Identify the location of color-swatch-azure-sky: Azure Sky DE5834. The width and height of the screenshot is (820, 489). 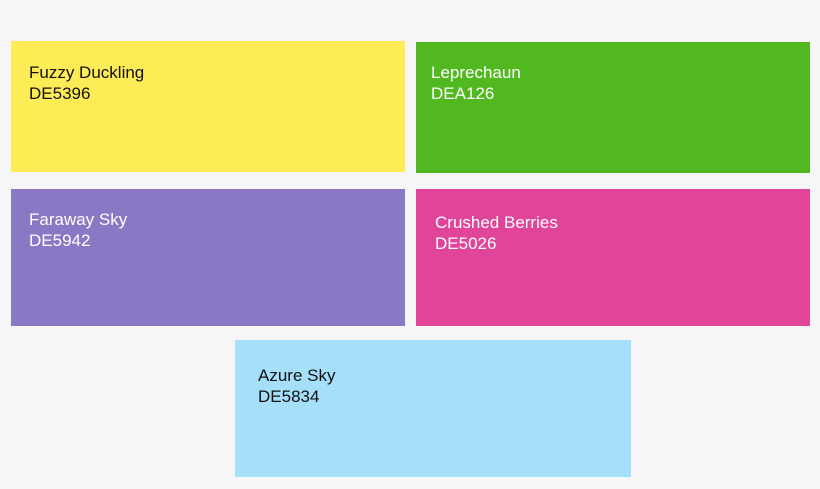
(433, 408).